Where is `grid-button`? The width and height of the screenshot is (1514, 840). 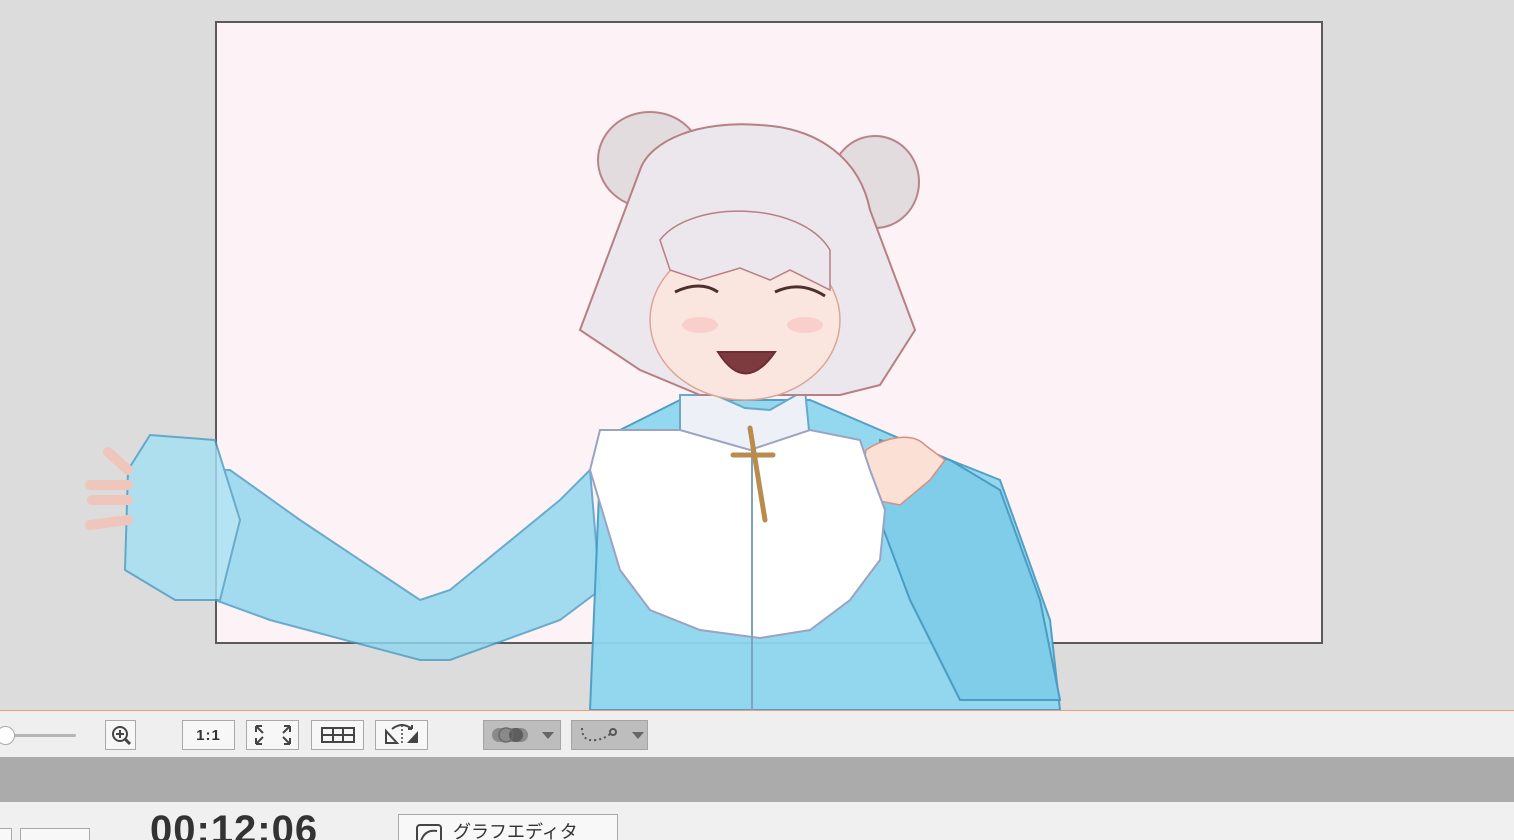
grid-button is located at coordinates (337, 735).